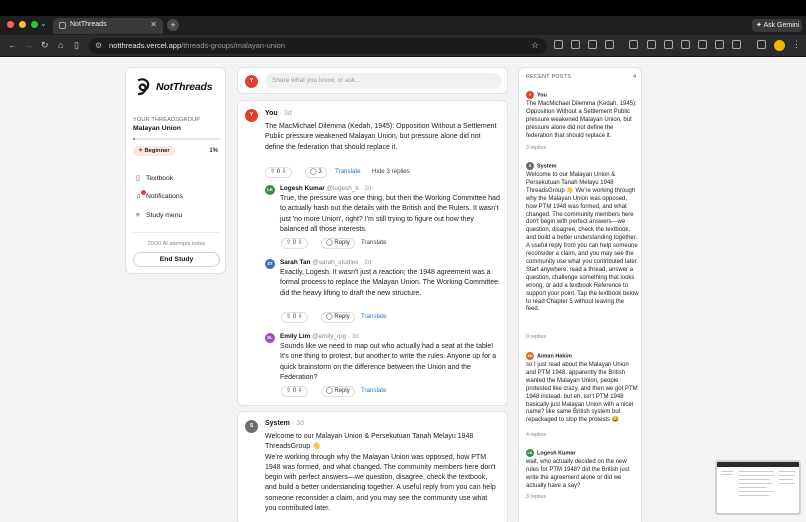 Image resolution: width=806 pixels, height=522 pixels. I want to click on recent-post-author: LK Logesh Kumar, so click(551, 453).